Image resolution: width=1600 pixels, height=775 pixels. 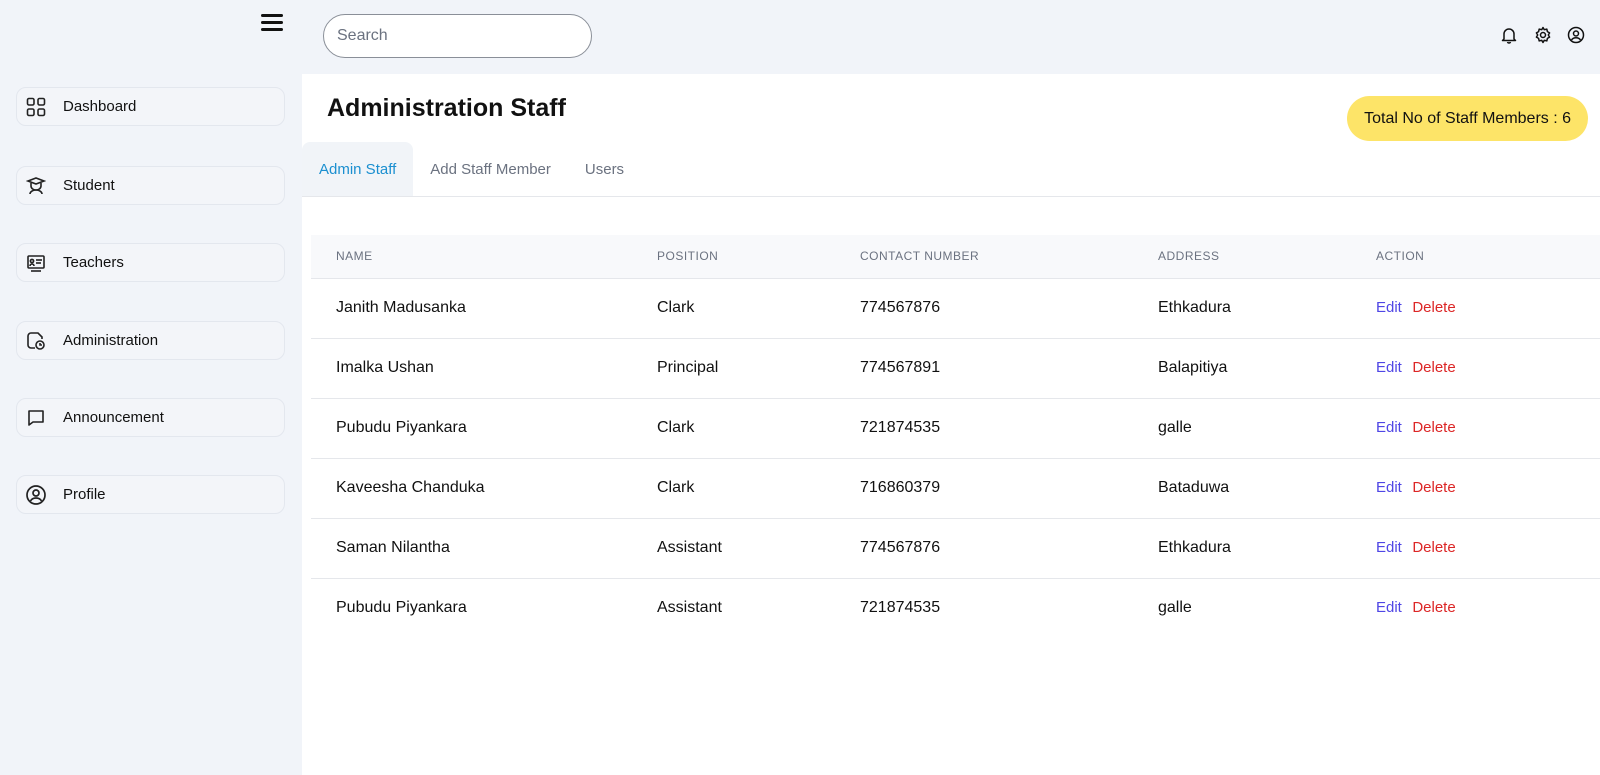 I want to click on column-header-action: ACTION, so click(x=1488, y=257).